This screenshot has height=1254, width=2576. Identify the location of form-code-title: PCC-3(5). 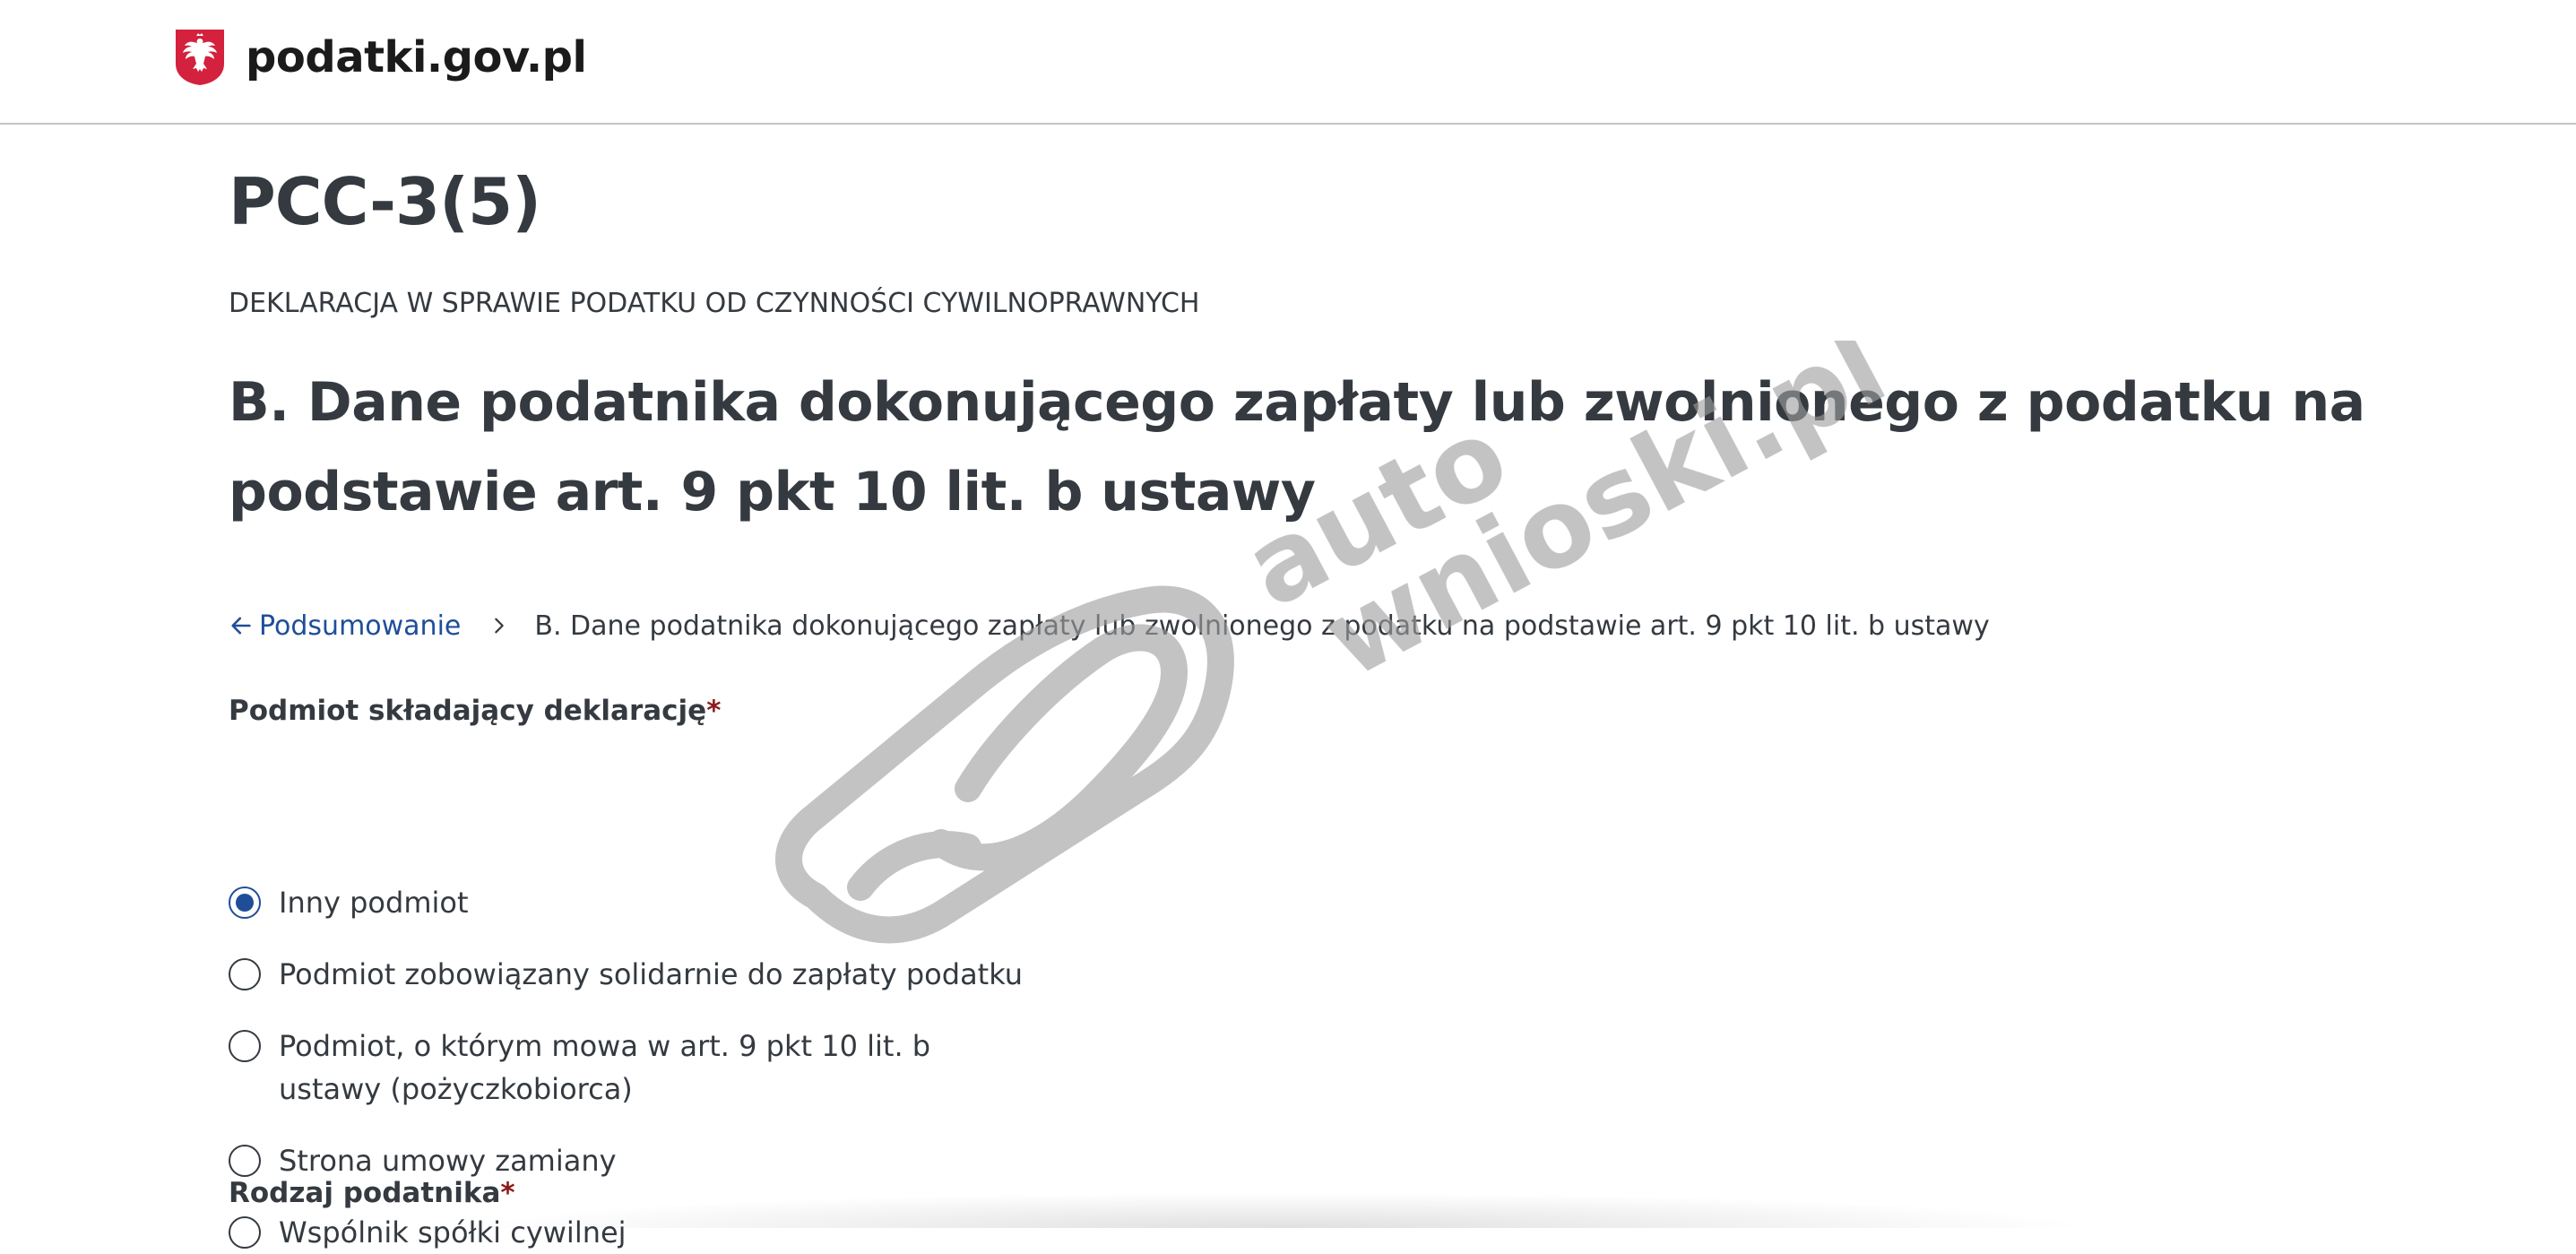
(385, 201).